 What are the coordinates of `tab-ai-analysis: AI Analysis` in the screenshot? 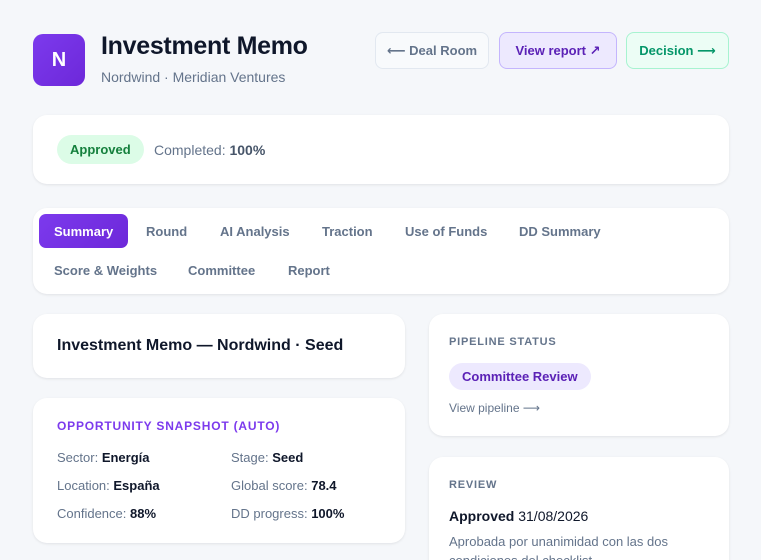 It's located at (255, 231).